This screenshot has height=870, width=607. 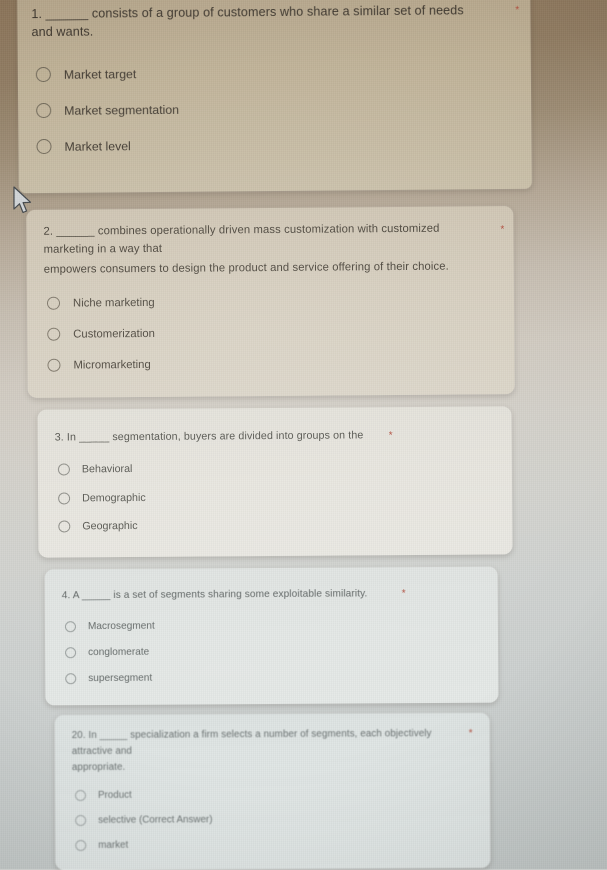 What do you see at coordinates (62, 32) in the screenshot?
I see `question-1-text-line-2: and wants.` at bounding box center [62, 32].